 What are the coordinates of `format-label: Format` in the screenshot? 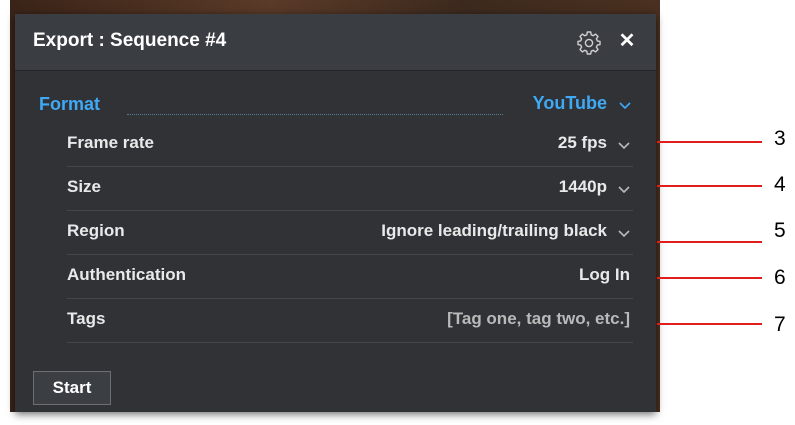 It's located at (70, 104).